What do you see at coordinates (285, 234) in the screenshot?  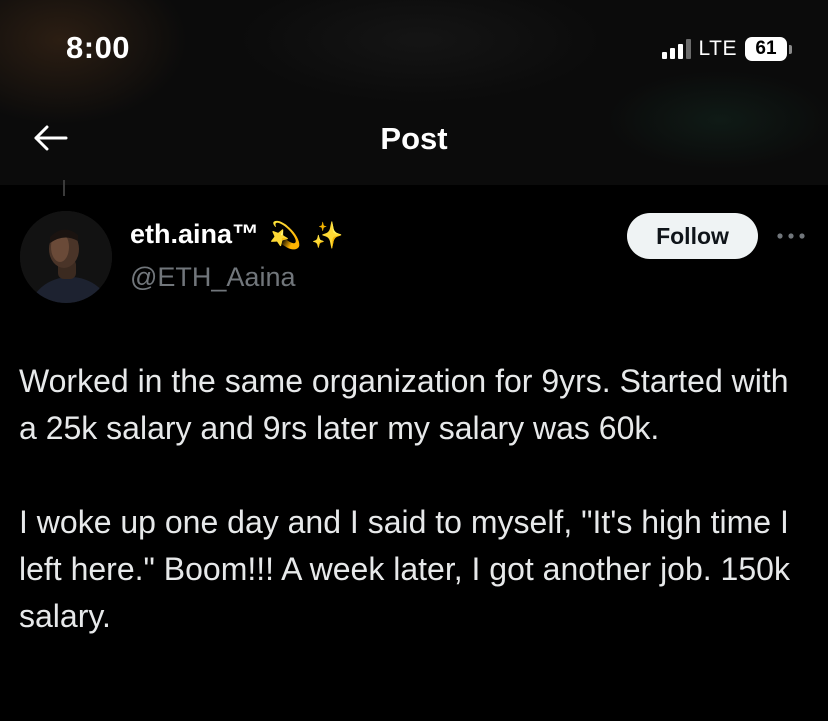 I see `dizzy-emoji-icon: 💫` at bounding box center [285, 234].